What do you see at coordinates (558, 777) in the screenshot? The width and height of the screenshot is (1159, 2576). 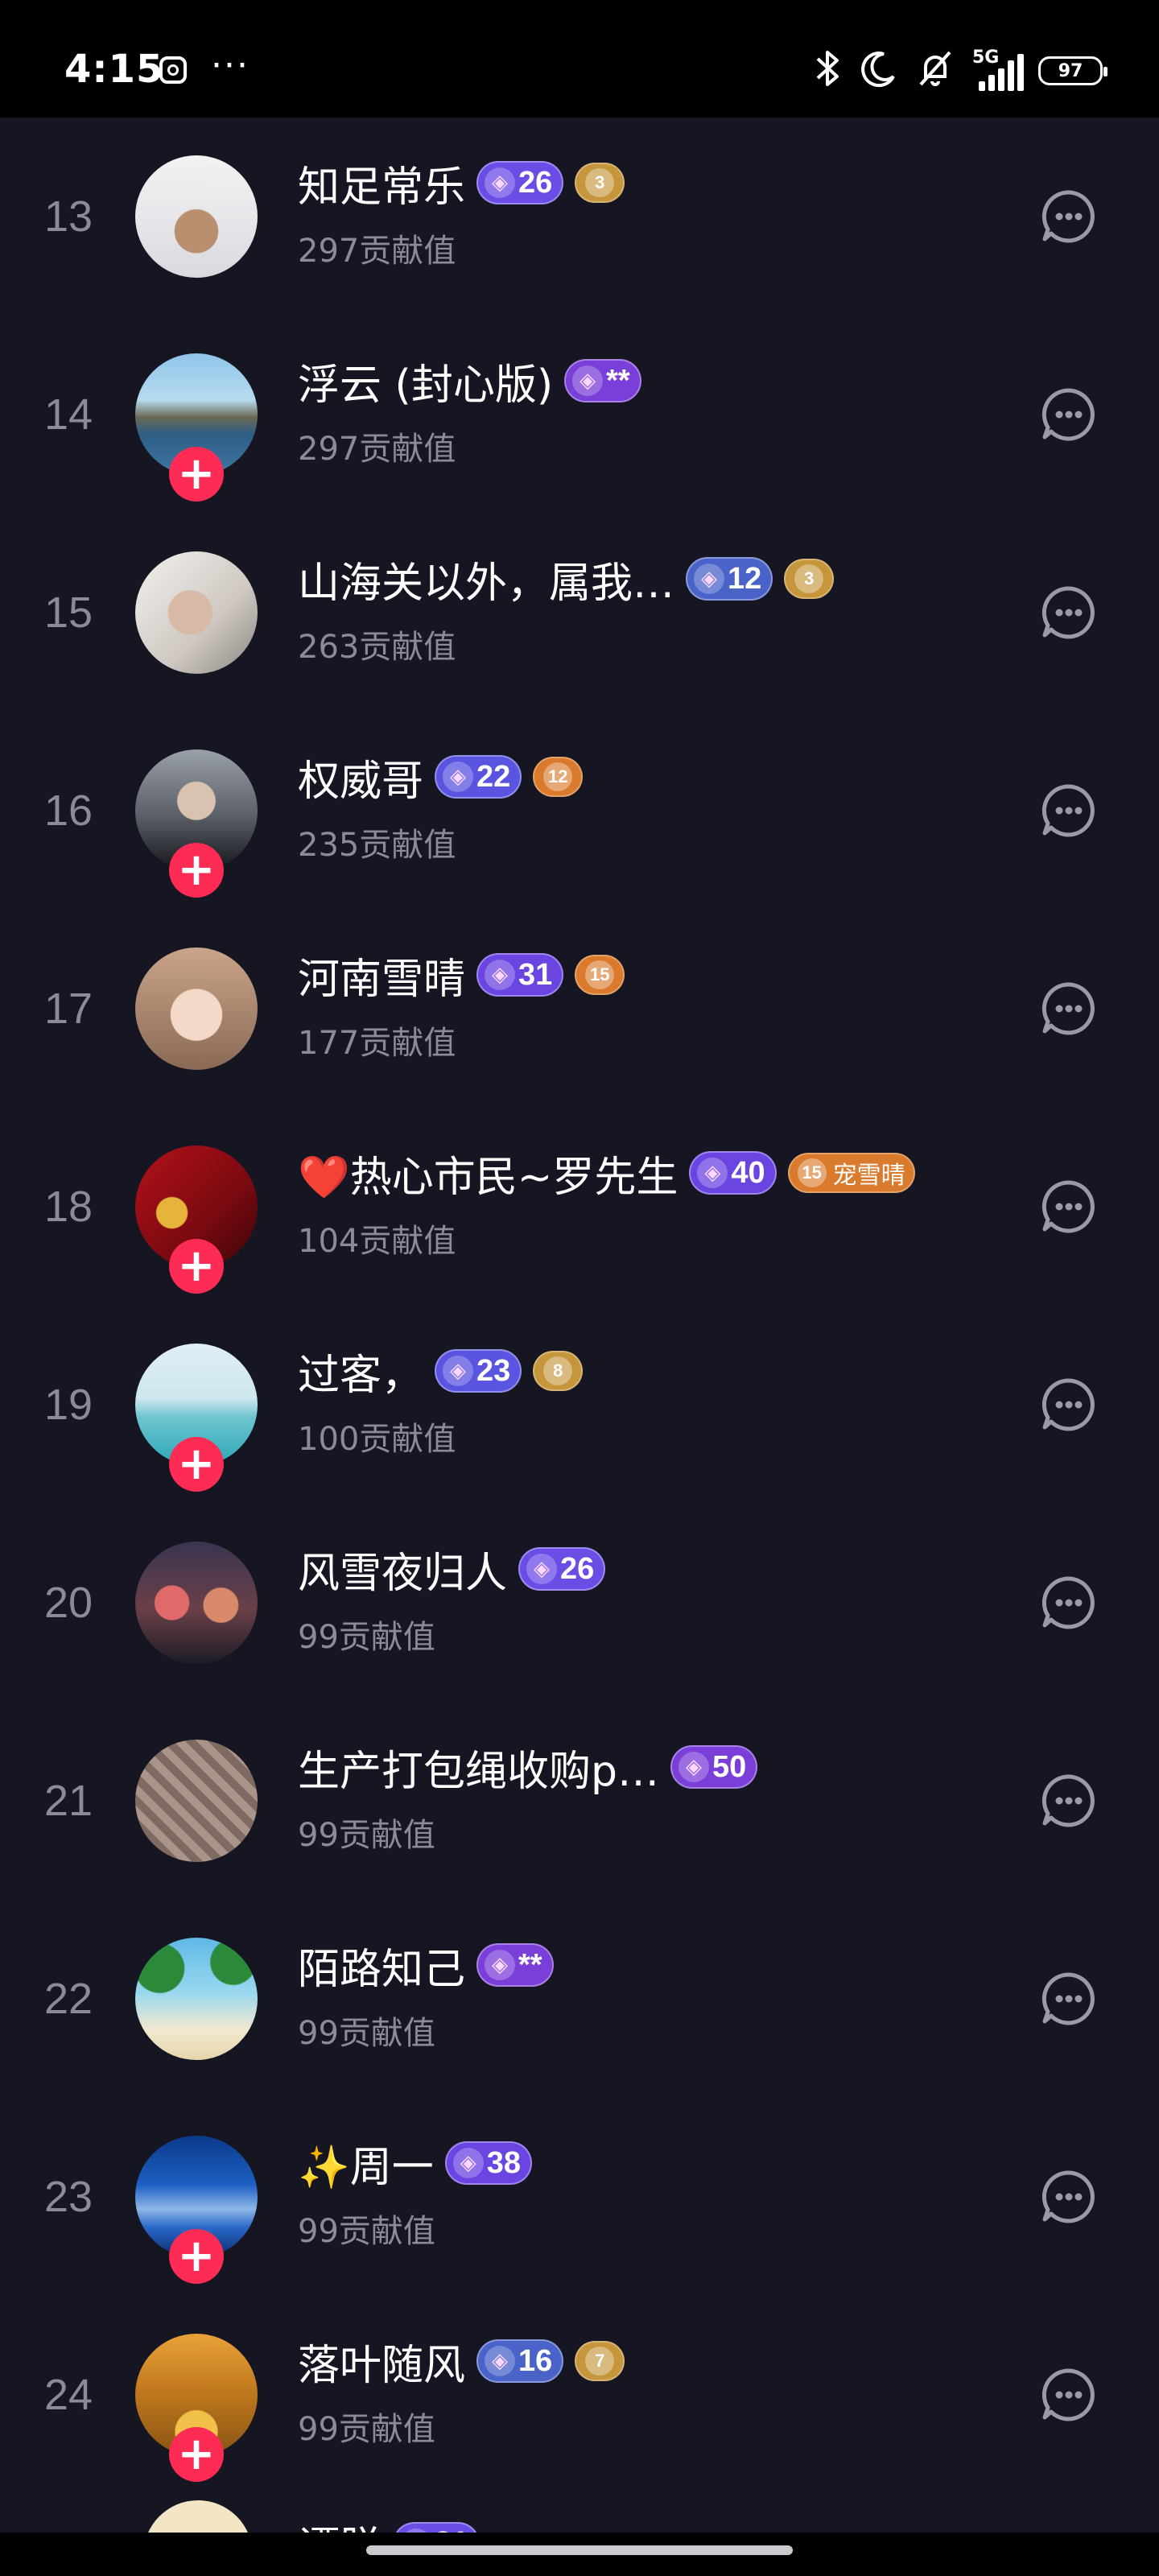 I see `fan-club-badge: 12` at bounding box center [558, 777].